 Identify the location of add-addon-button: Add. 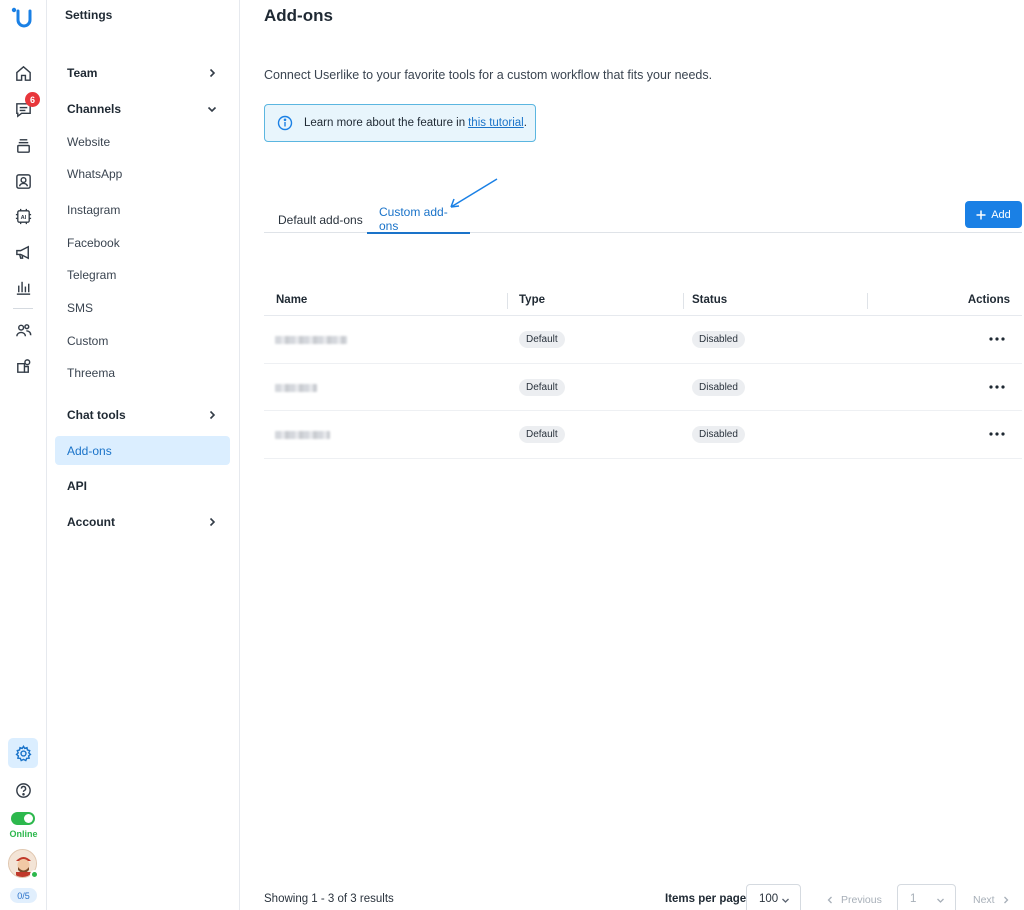
(993, 214).